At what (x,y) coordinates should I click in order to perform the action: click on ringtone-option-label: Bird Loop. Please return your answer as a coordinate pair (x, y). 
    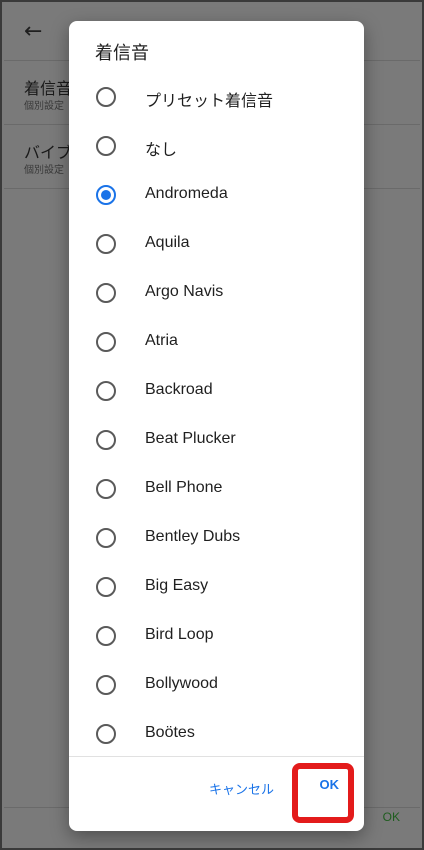
    Looking at the image, I should click on (179, 634).